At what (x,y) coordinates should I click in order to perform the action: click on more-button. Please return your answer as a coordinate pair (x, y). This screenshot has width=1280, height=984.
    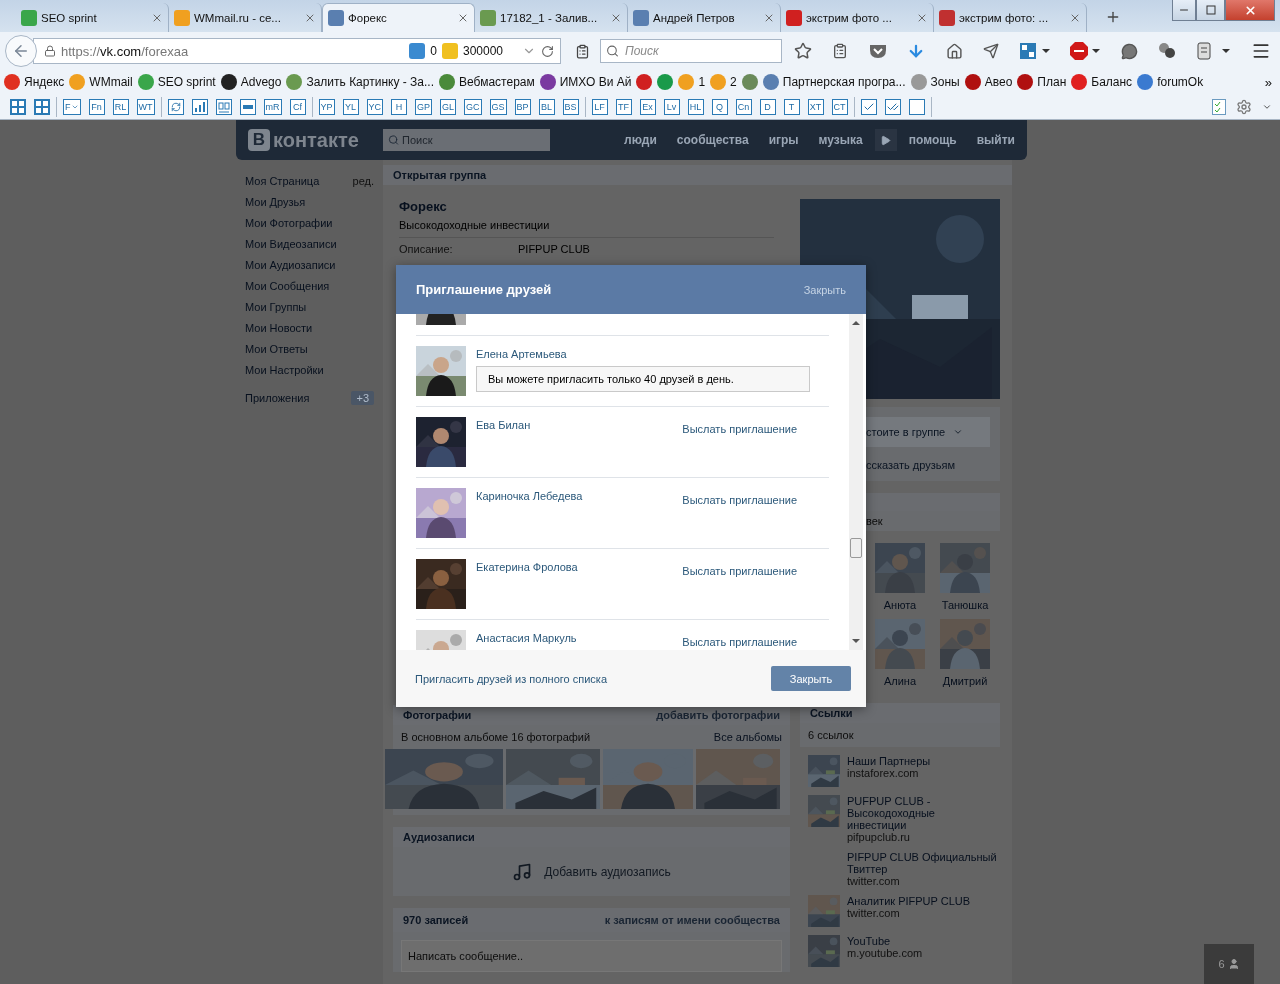
    Looking at the image, I should click on (885, 140).